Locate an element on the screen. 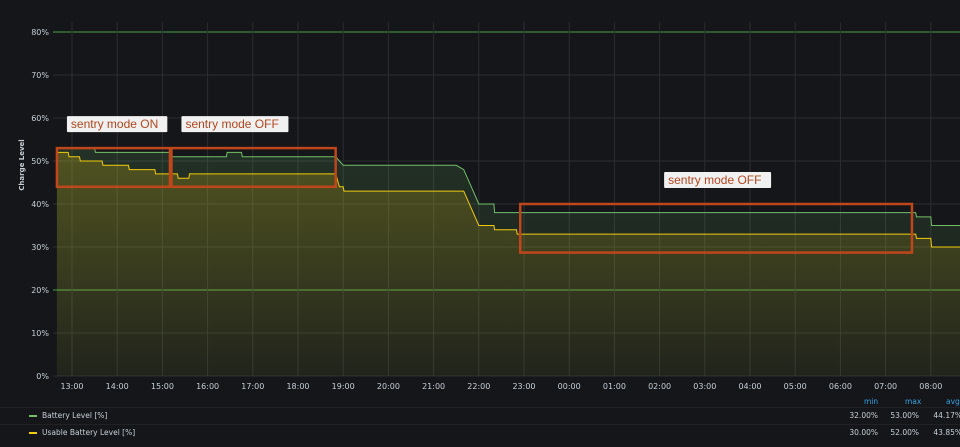 The height and width of the screenshot is (447, 960). x-tick-label: 05:00 is located at coordinates (795, 386).